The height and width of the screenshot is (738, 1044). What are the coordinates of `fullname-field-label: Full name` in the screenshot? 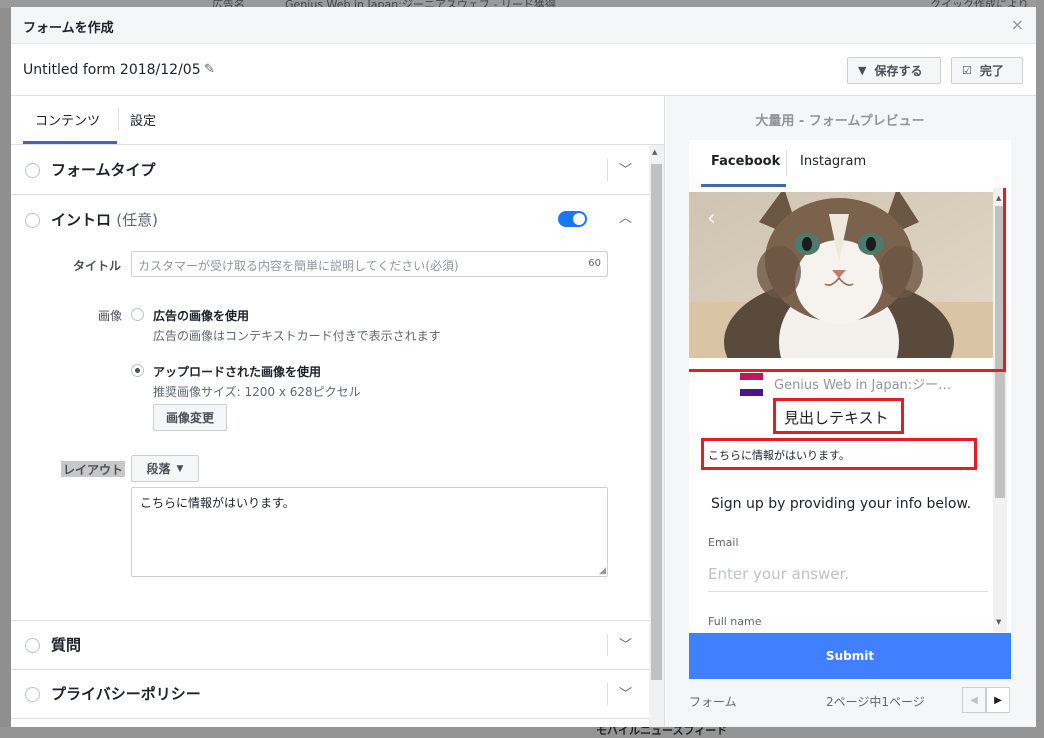 It's located at (735, 621).